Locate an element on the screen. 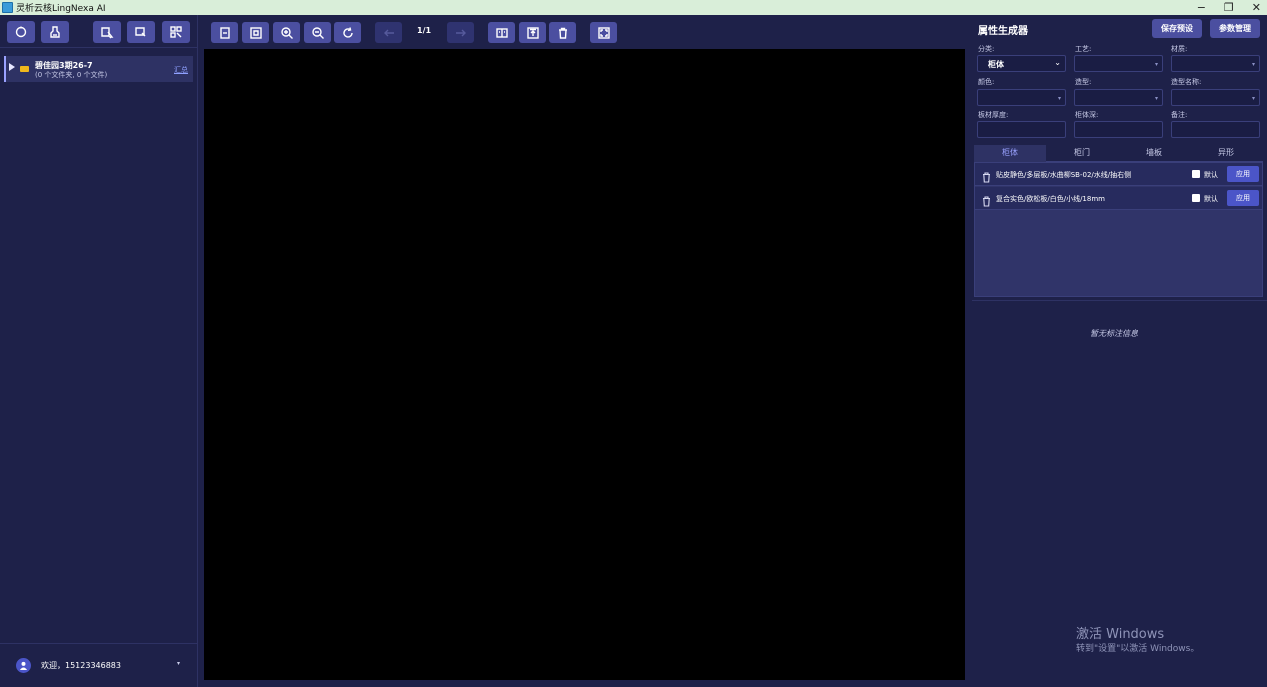 The image size is (1267, 687). scan-icon is located at coordinates (176, 32).